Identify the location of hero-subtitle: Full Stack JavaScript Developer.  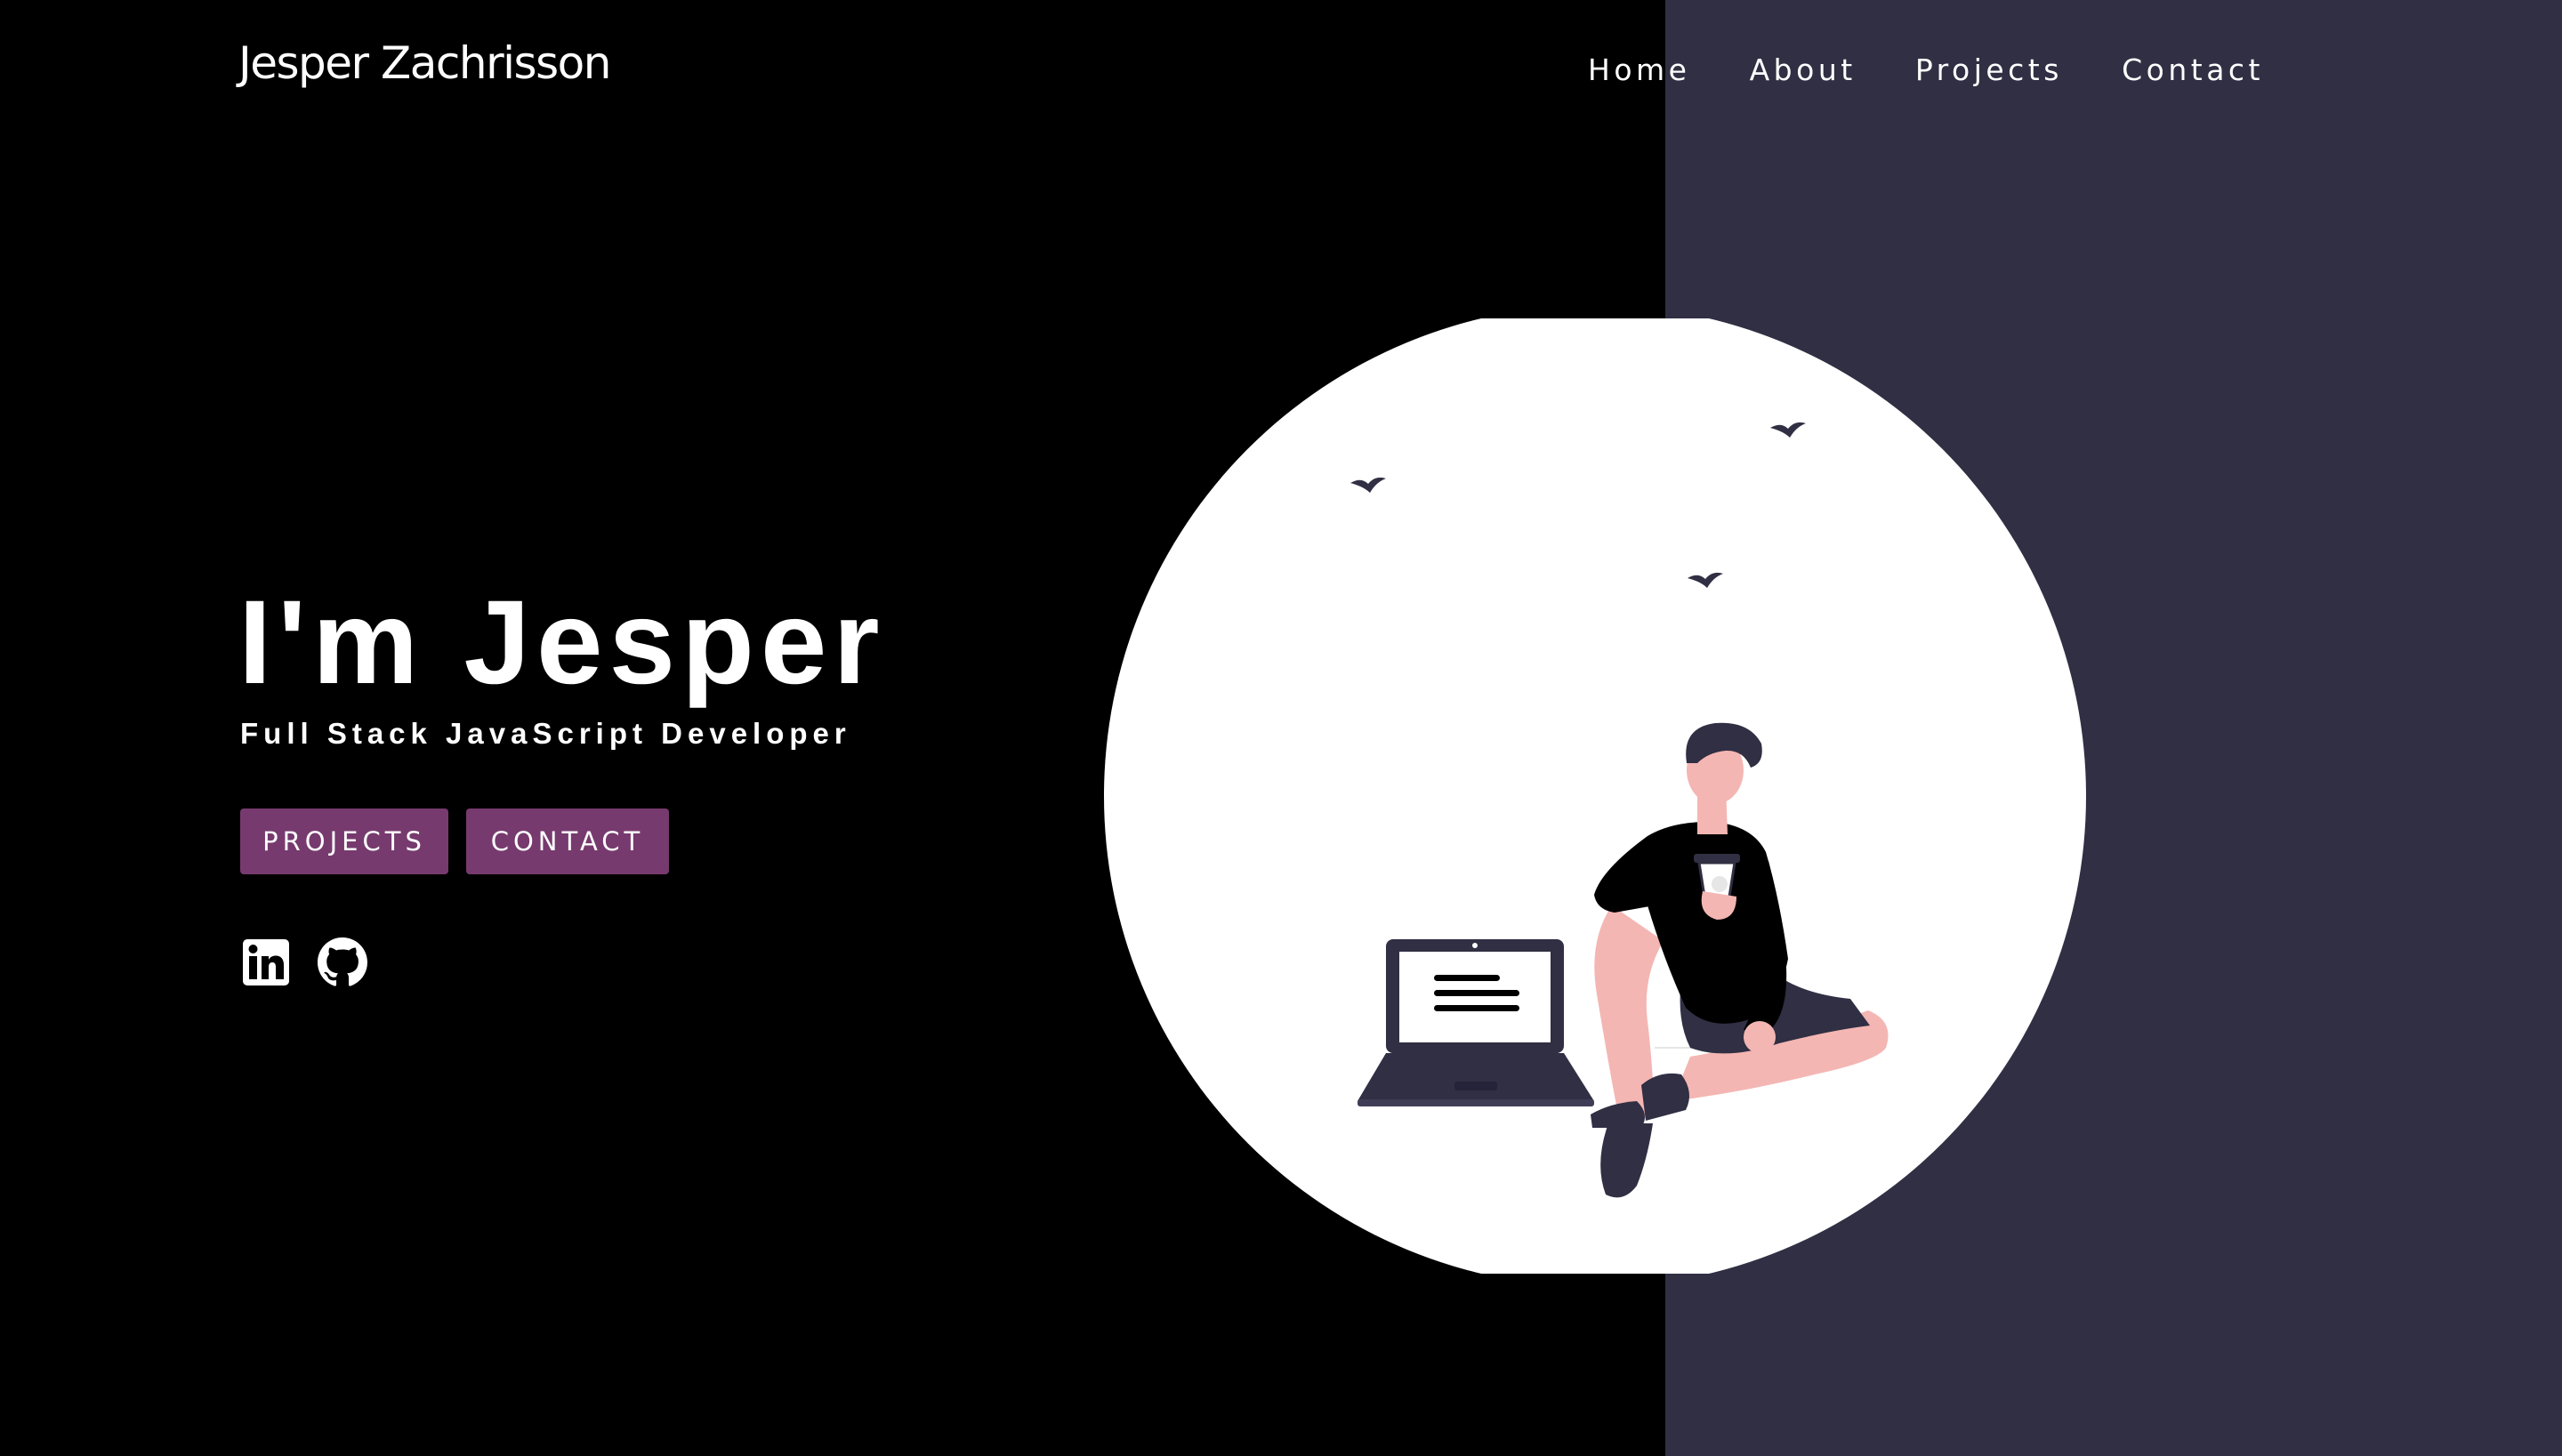
(545, 733).